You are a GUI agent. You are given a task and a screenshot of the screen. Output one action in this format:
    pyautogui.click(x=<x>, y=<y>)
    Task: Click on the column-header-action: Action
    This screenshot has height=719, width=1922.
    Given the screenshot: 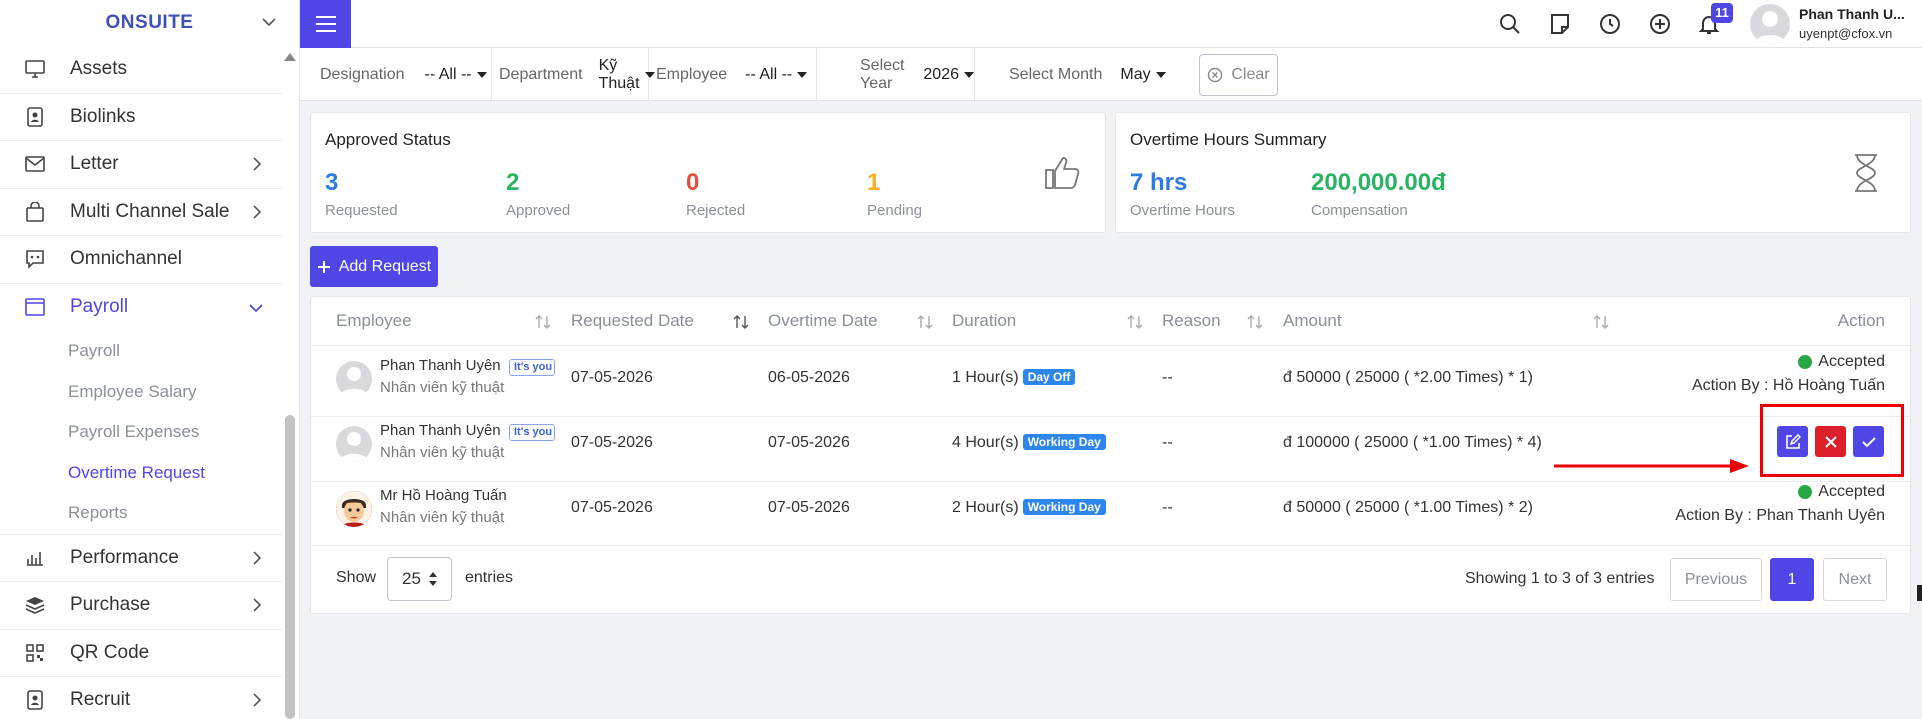 What is the action you would take?
    pyautogui.click(x=1861, y=320)
    